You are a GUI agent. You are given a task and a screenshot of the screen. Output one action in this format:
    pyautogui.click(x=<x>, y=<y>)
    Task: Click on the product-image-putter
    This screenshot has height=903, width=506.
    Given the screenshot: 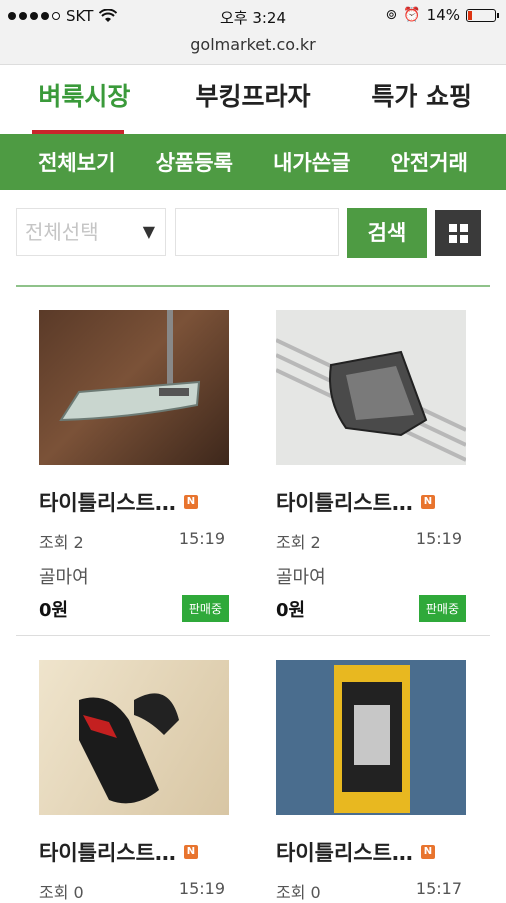 What is the action you would take?
    pyautogui.click(x=134, y=387)
    